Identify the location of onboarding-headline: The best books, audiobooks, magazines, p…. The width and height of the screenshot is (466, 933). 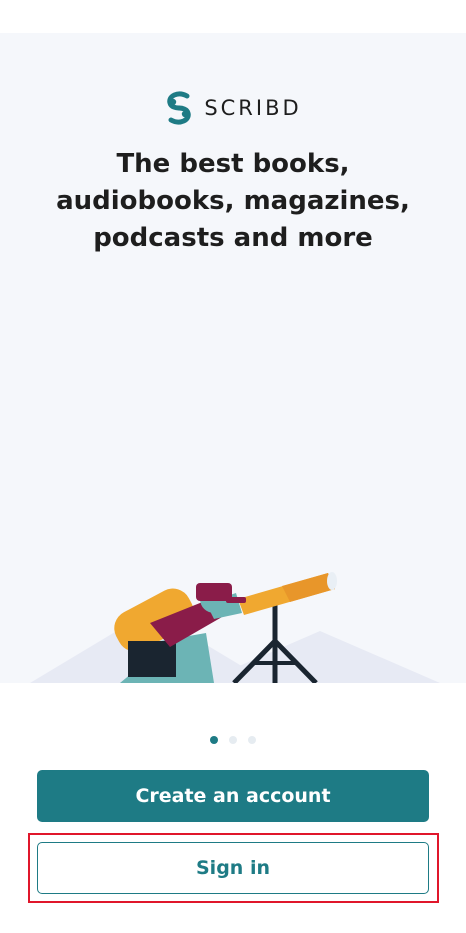
(233, 201).